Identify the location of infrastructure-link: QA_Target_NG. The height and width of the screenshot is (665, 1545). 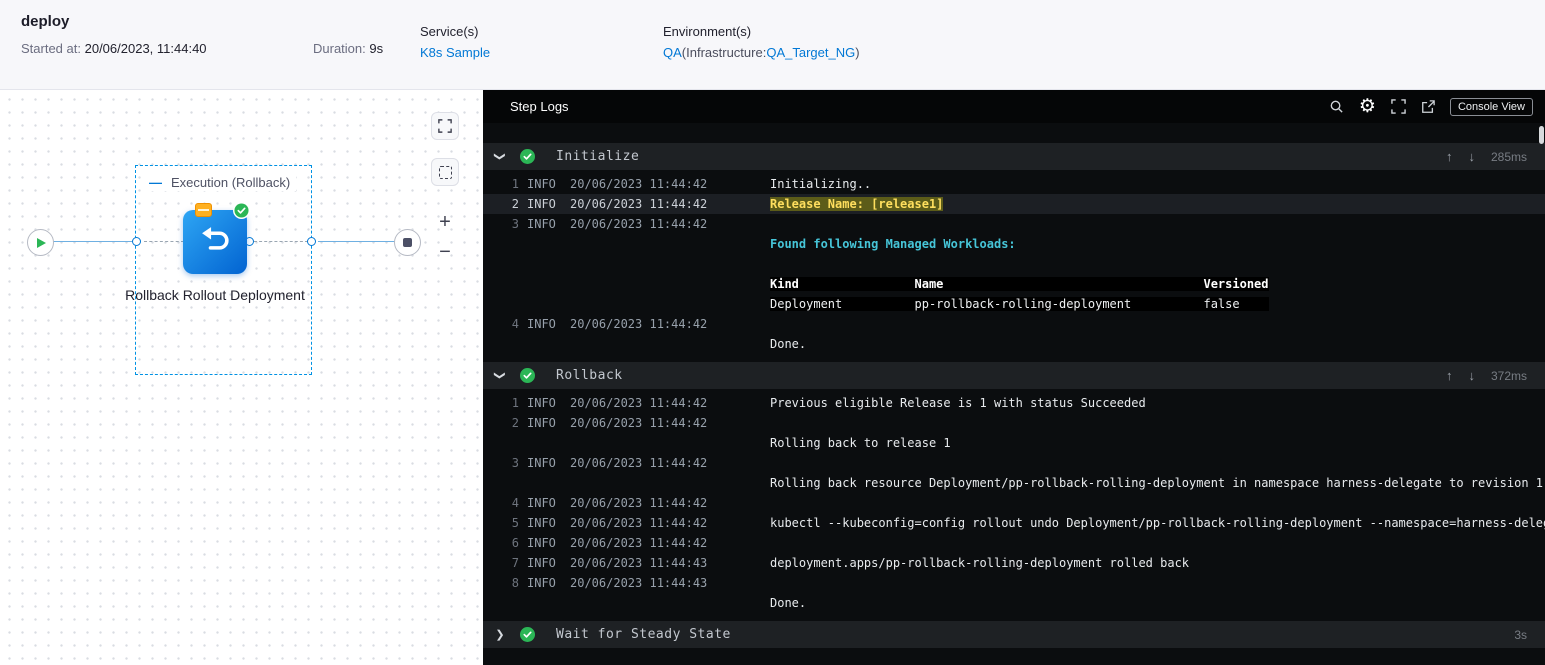
(810, 52).